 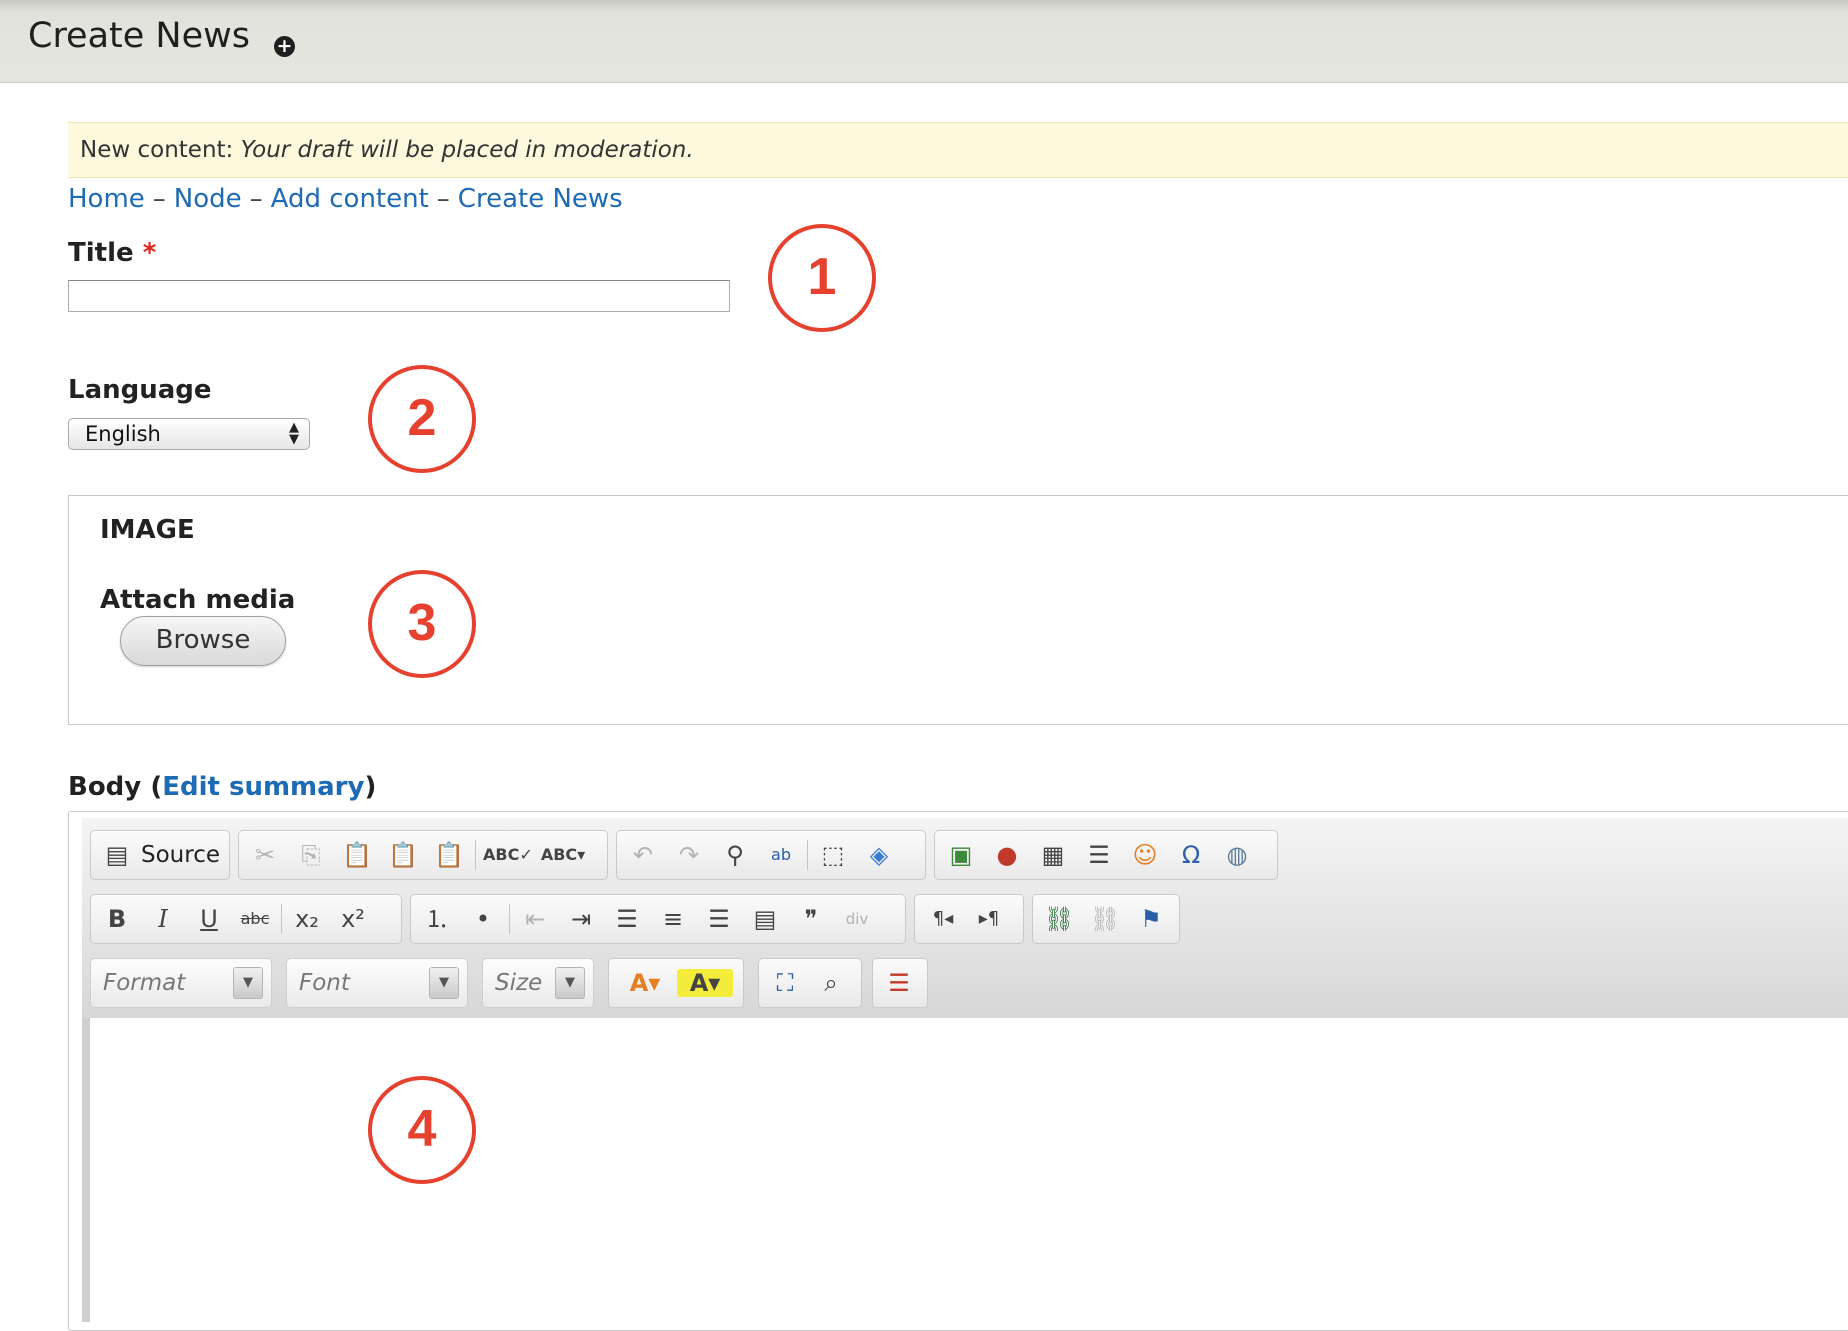 I want to click on paste-word-icon: 📋, so click(x=449, y=855).